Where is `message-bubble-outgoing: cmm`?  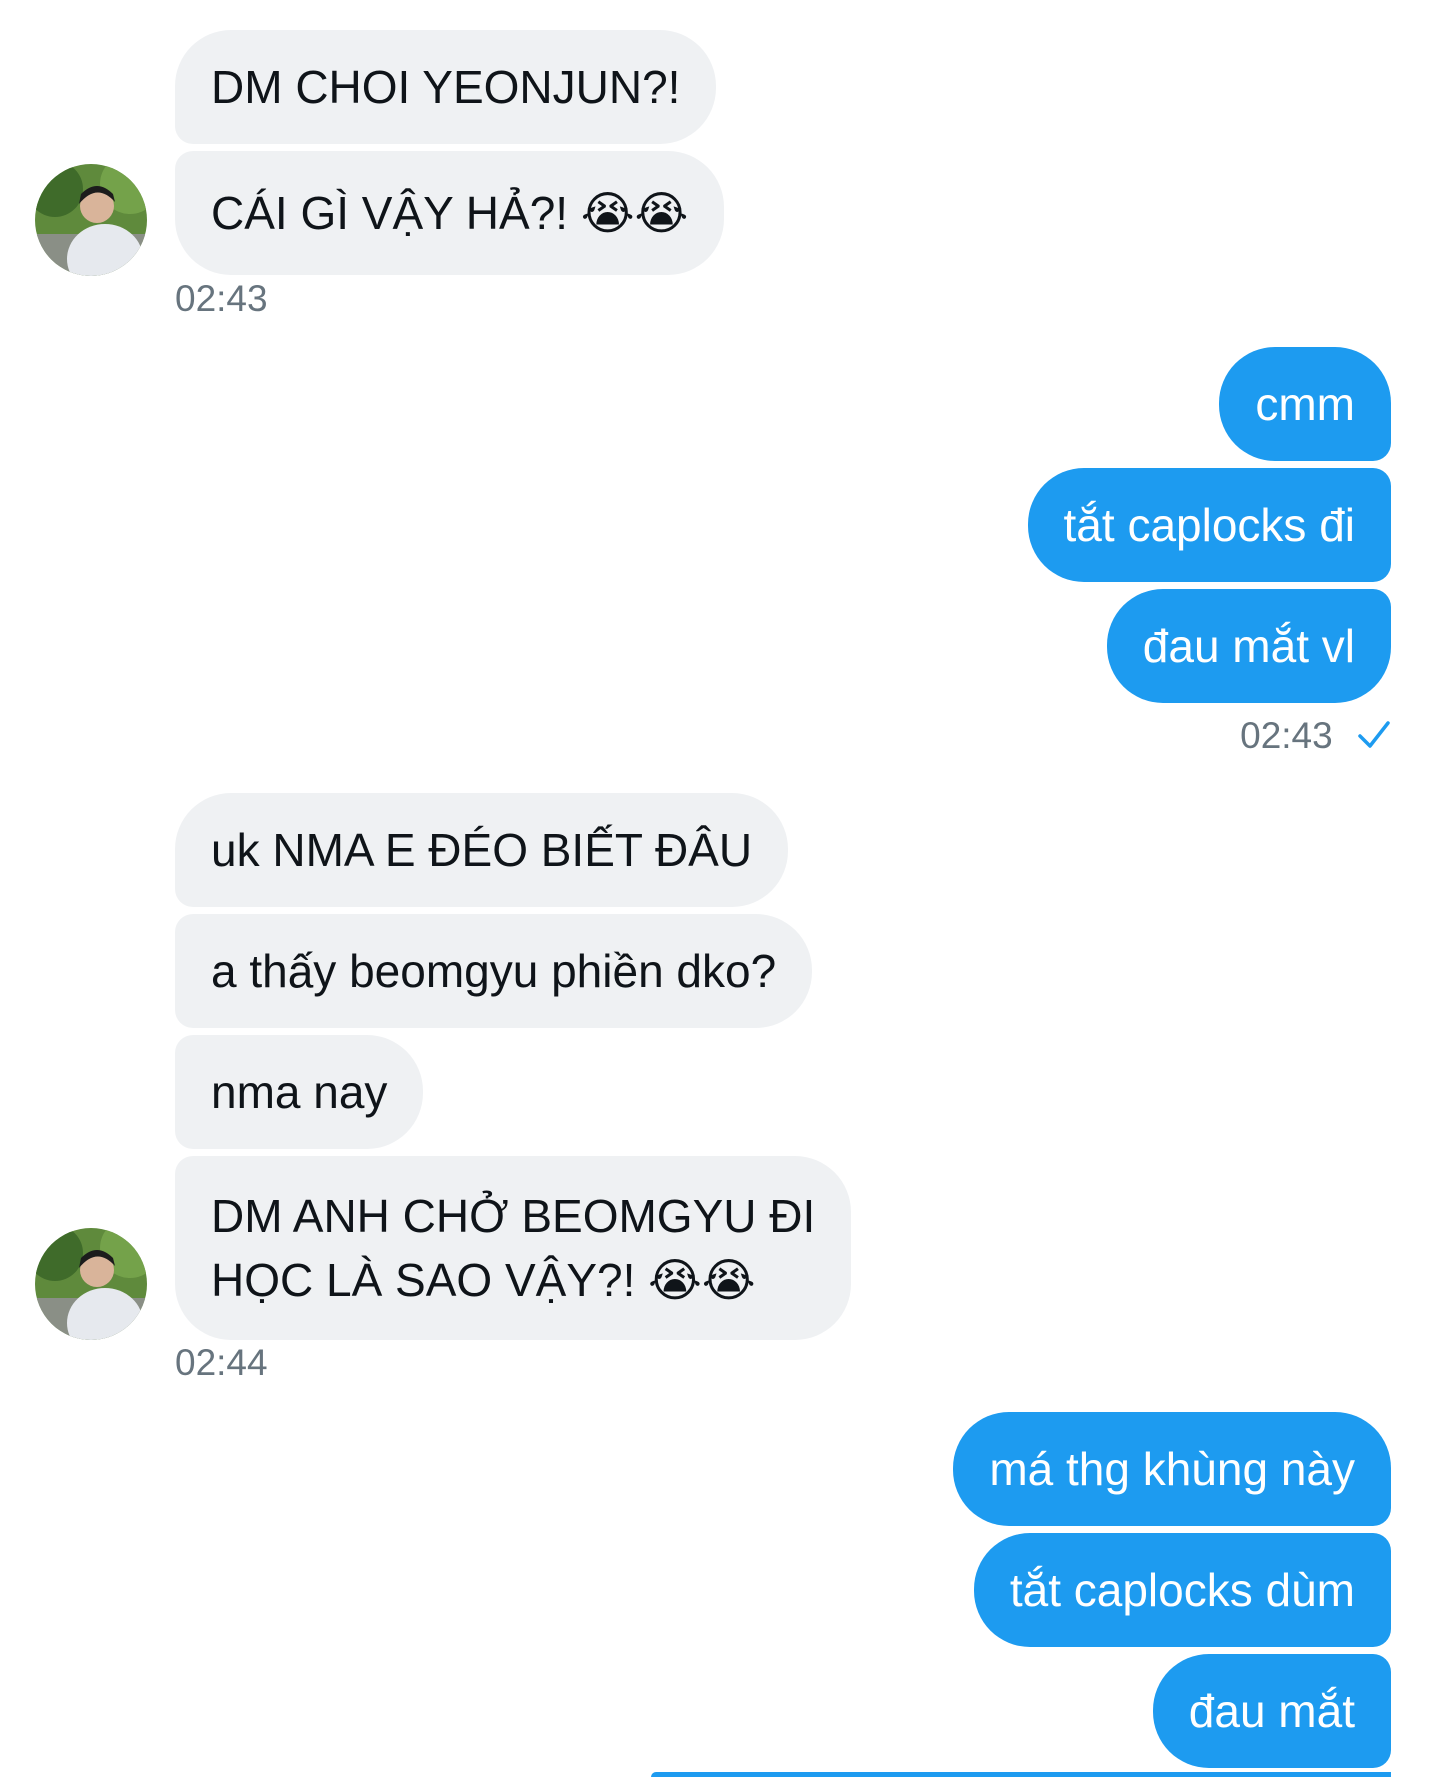
message-bubble-outgoing: cmm is located at coordinates (1305, 404).